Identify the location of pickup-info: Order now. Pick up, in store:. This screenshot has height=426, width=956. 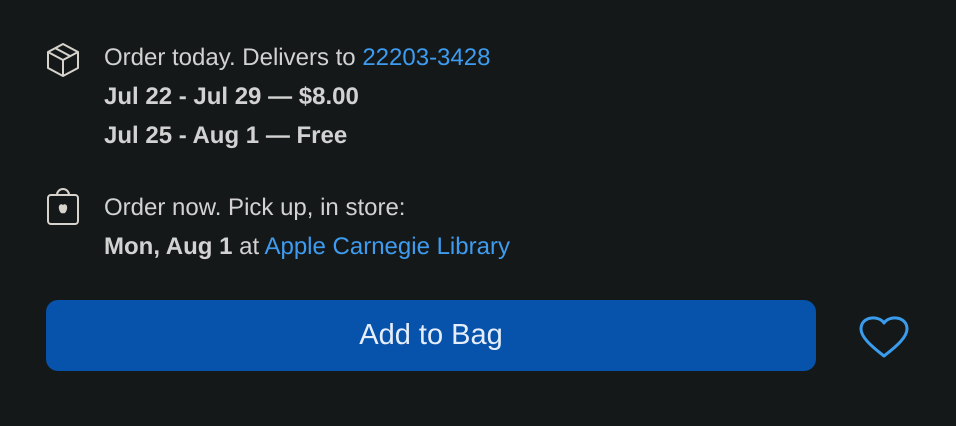
(255, 208).